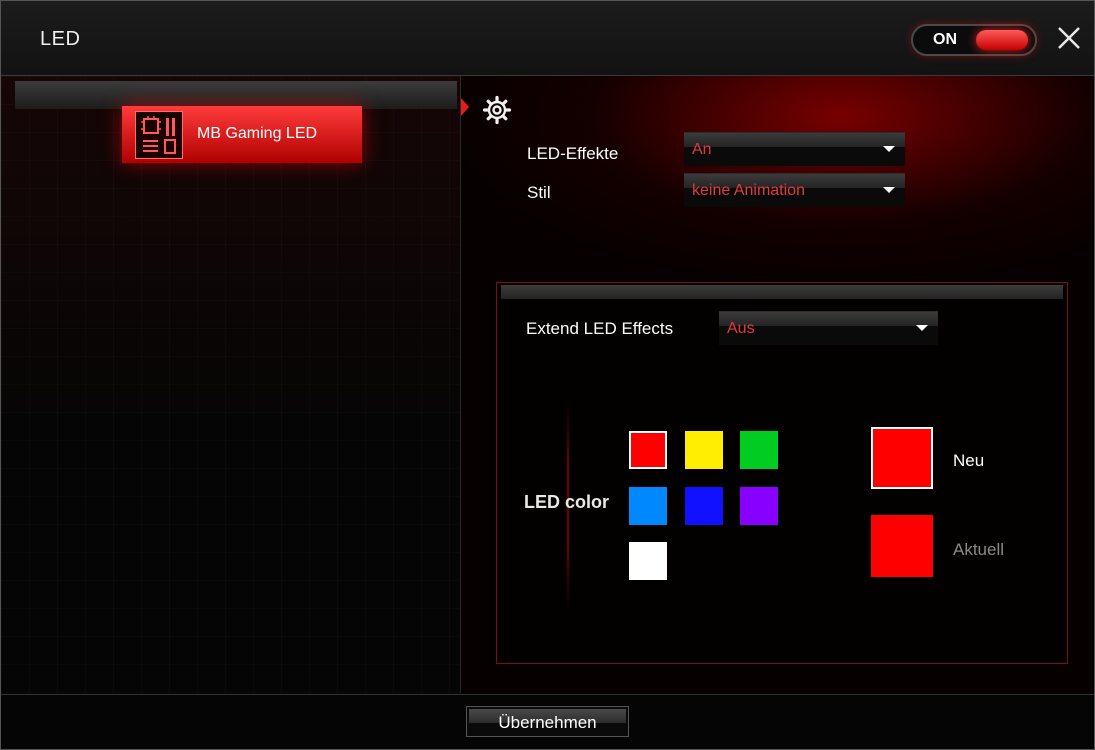 The height and width of the screenshot is (750, 1095). What do you see at coordinates (1069, 38) in the screenshot?
I see `close-icon` at bounding box center [1069, 38].